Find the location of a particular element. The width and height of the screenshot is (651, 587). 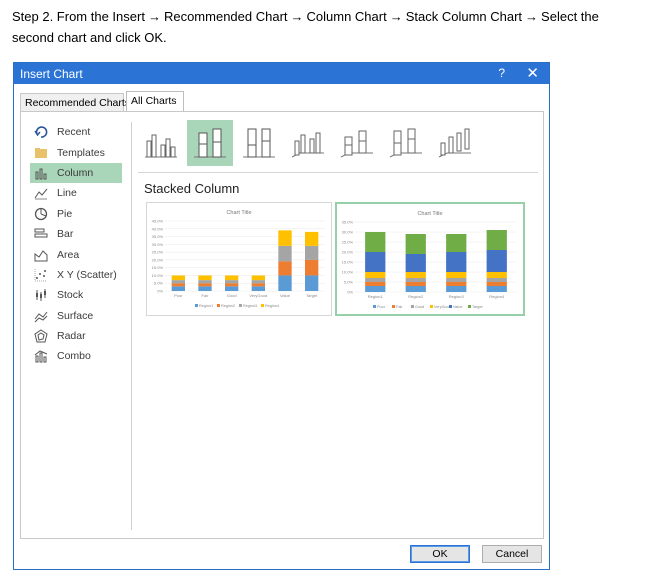

y-tick-label: 30.0% is located at coordinates (348, 232).